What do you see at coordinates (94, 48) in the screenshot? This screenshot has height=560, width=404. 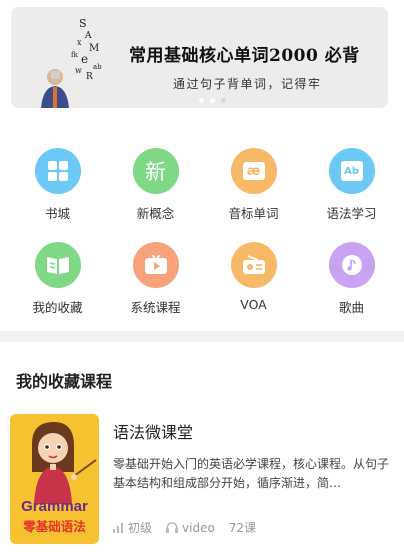 I see `svg-text: M` at bounding box center [94, 48].